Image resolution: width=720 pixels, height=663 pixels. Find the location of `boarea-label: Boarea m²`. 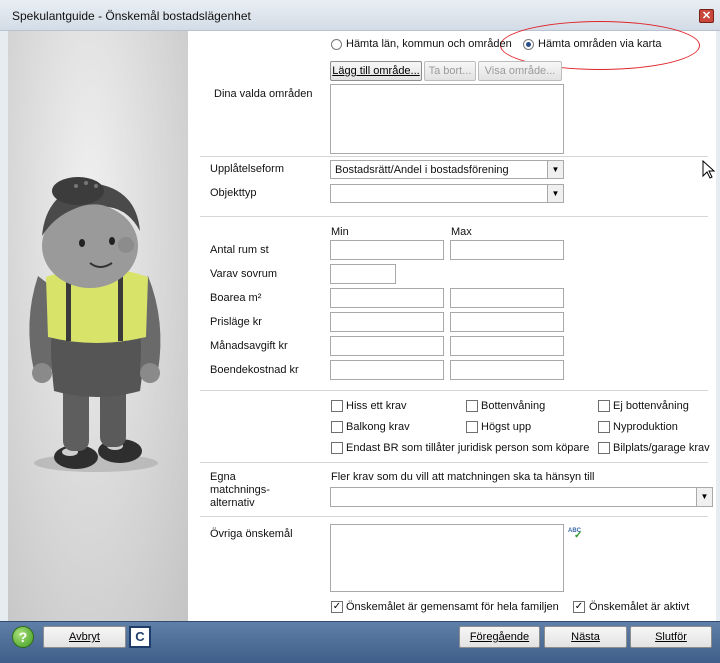

boarea-label: Boarea m² is located at coordinates (236, 298).